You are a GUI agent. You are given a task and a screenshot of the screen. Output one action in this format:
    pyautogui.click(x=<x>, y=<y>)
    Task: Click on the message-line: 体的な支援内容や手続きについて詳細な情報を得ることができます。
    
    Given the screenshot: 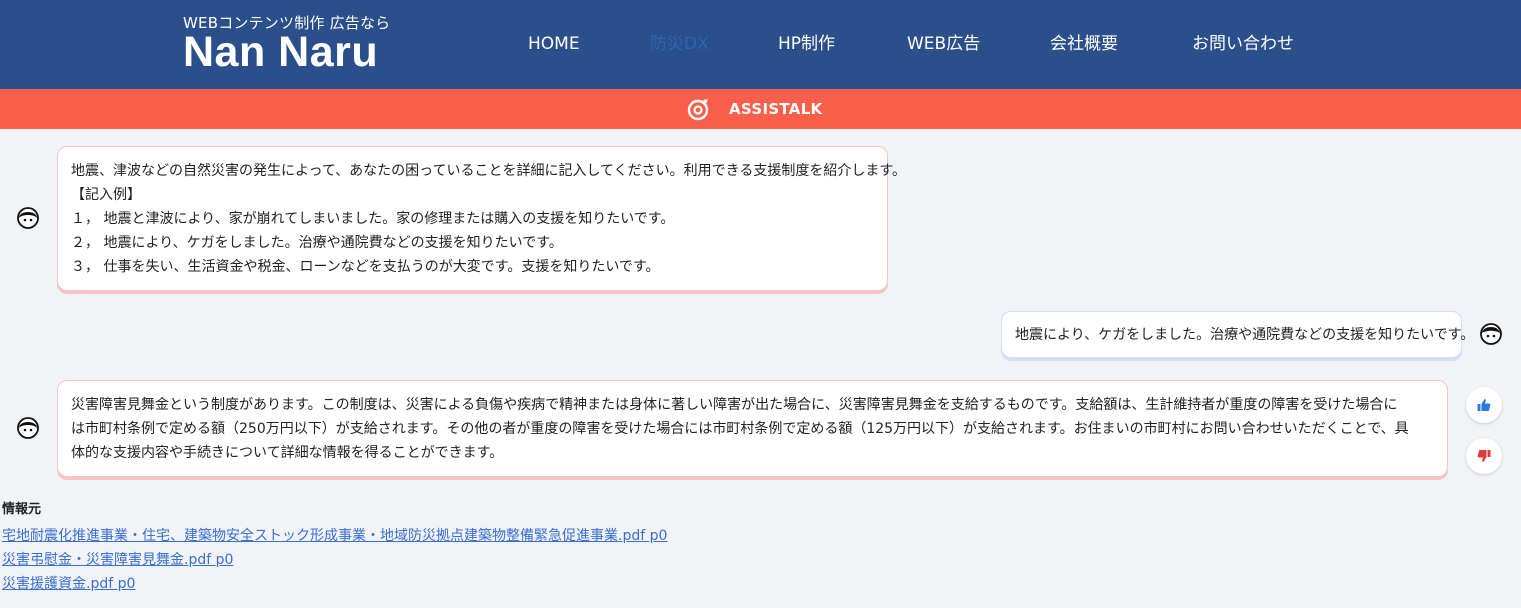 What is the action you would take?
    pyautogui.click(x=287, y=453)
    